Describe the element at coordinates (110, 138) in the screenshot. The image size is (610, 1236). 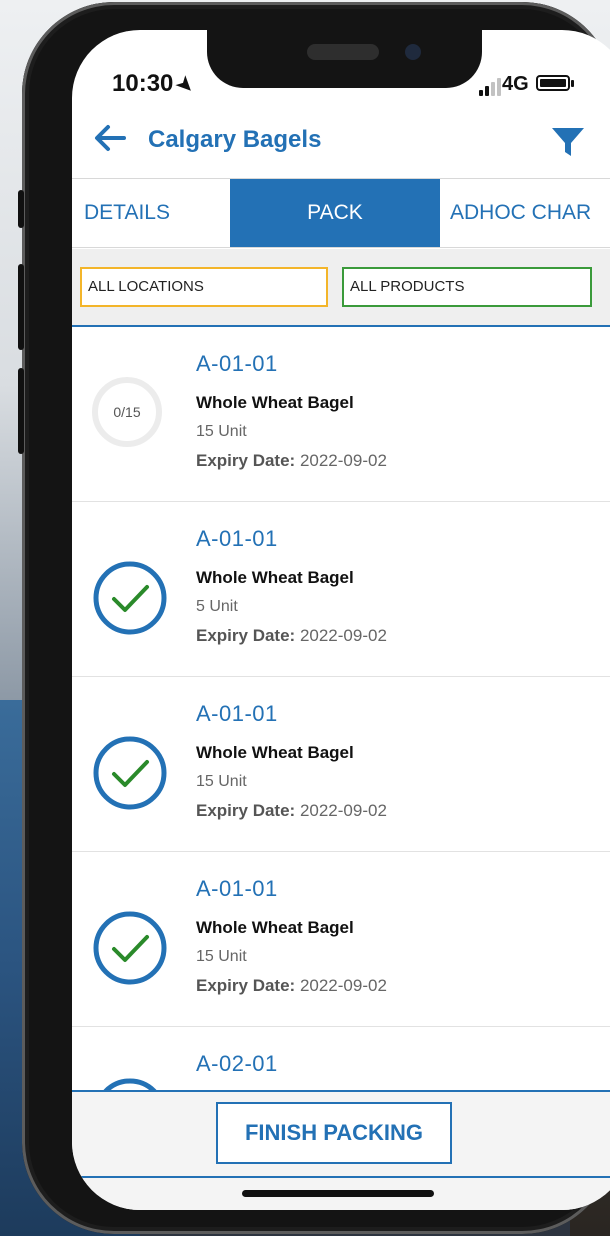
I see `back-arrow-icon` at that location.